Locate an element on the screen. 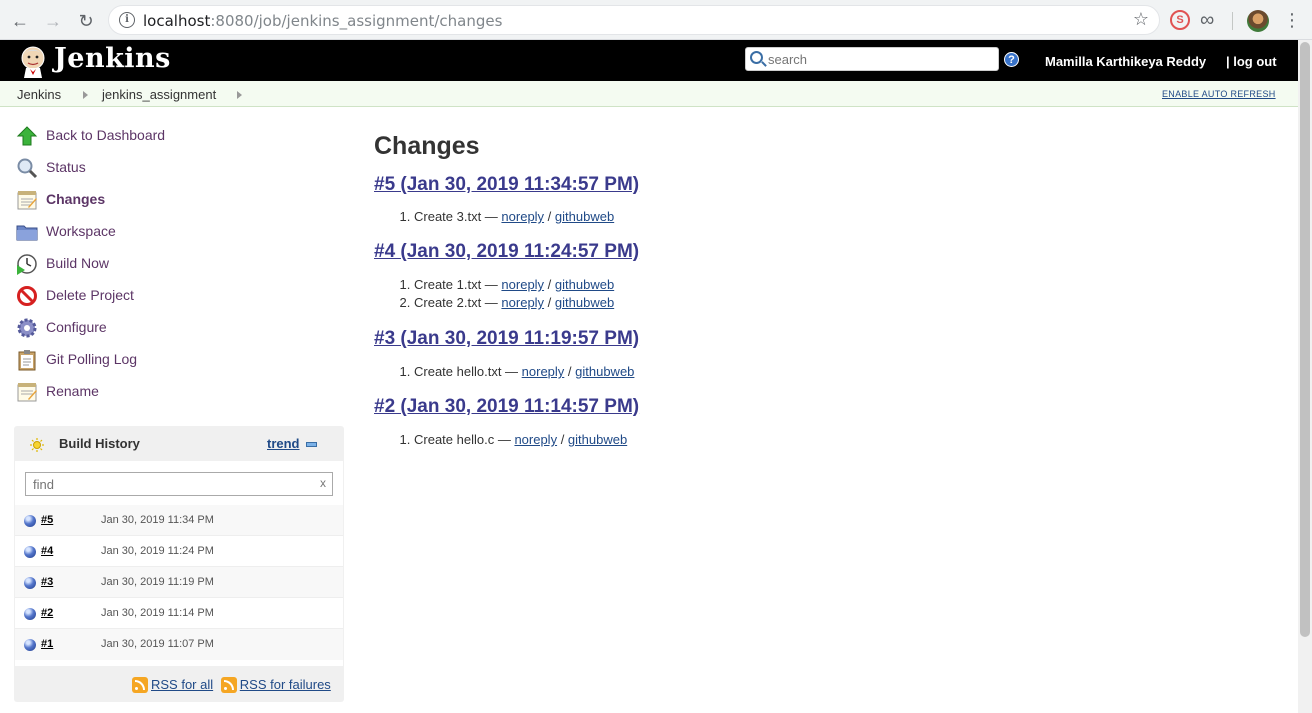 The image size is (1312, 713). reload-icon: ↻ is located at coordinates (86, 21).